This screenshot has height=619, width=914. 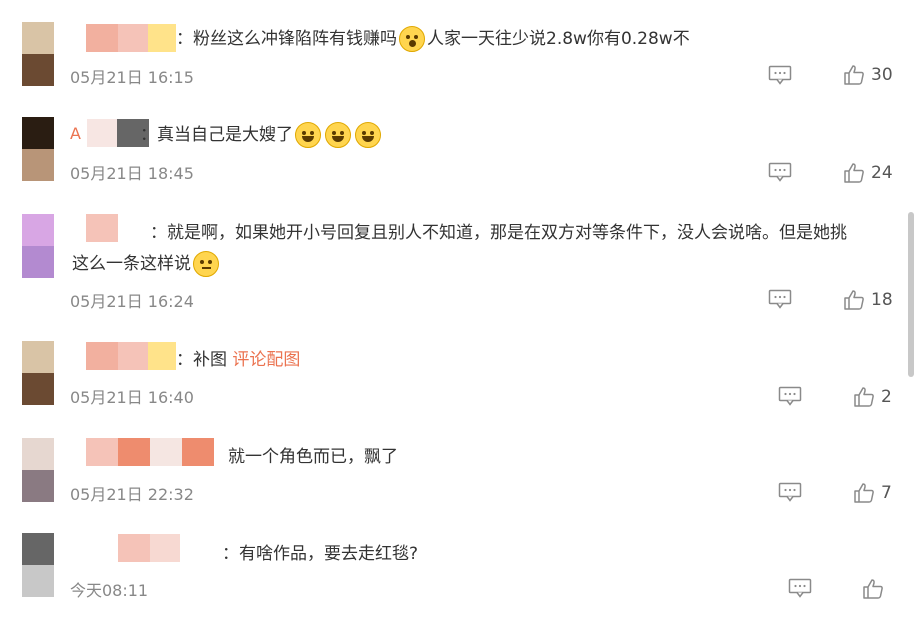 What do you see at coordinates (109, 133) in the screenshot?
I see `username: A` at bounding box center [109, 133].